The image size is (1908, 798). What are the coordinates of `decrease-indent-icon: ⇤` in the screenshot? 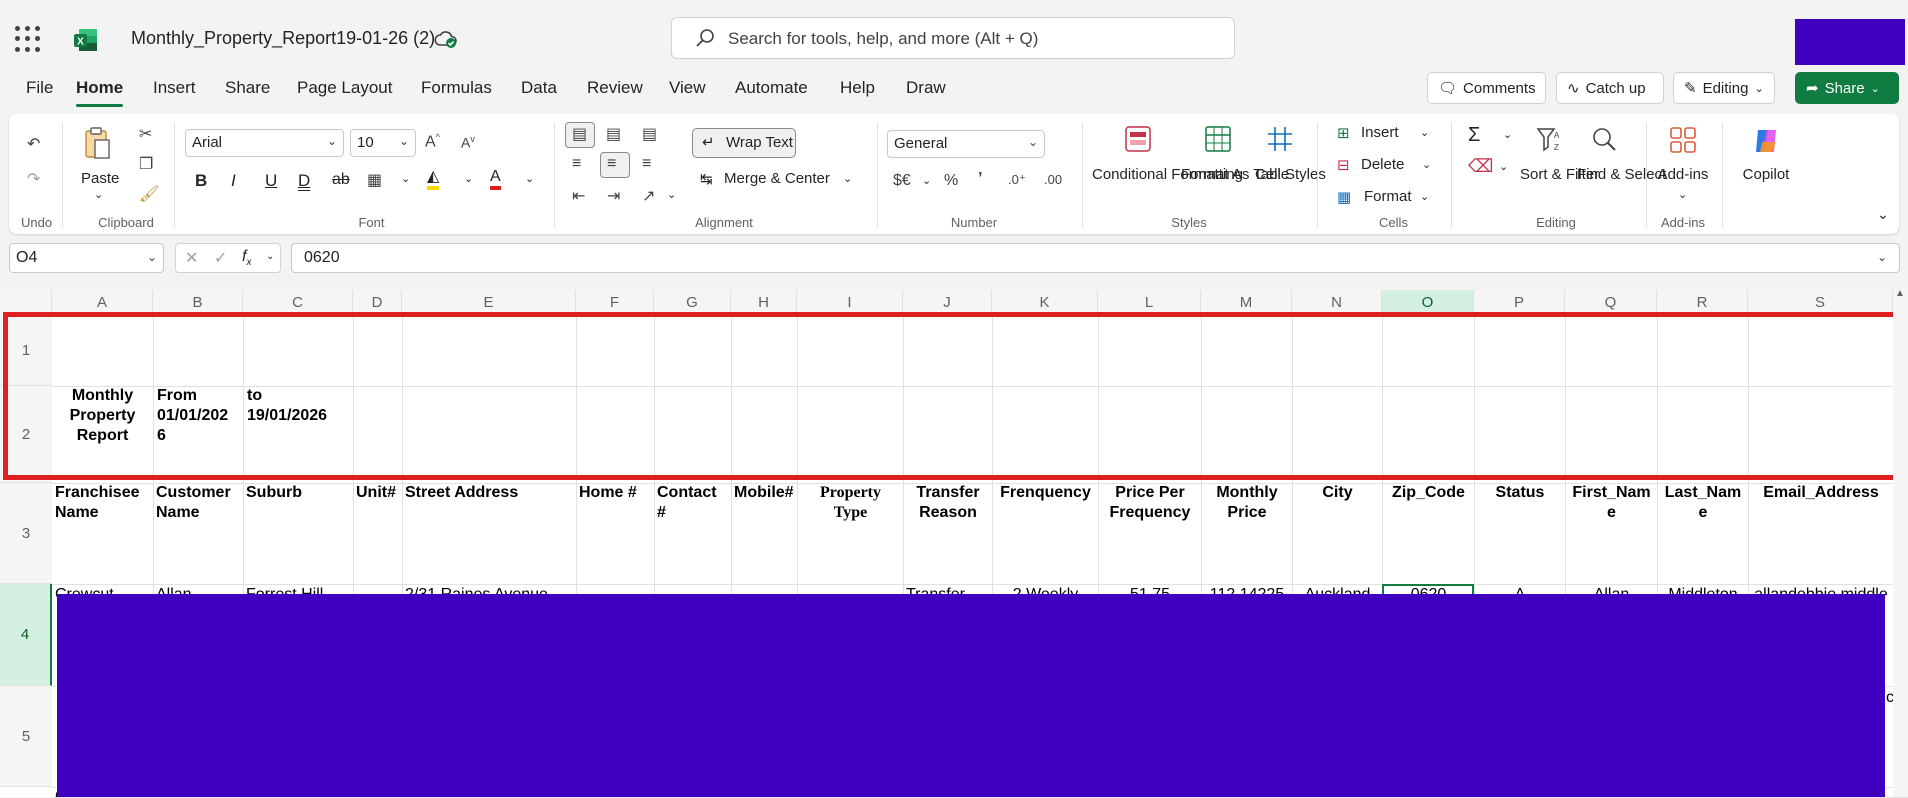 It's located at (578, 196).